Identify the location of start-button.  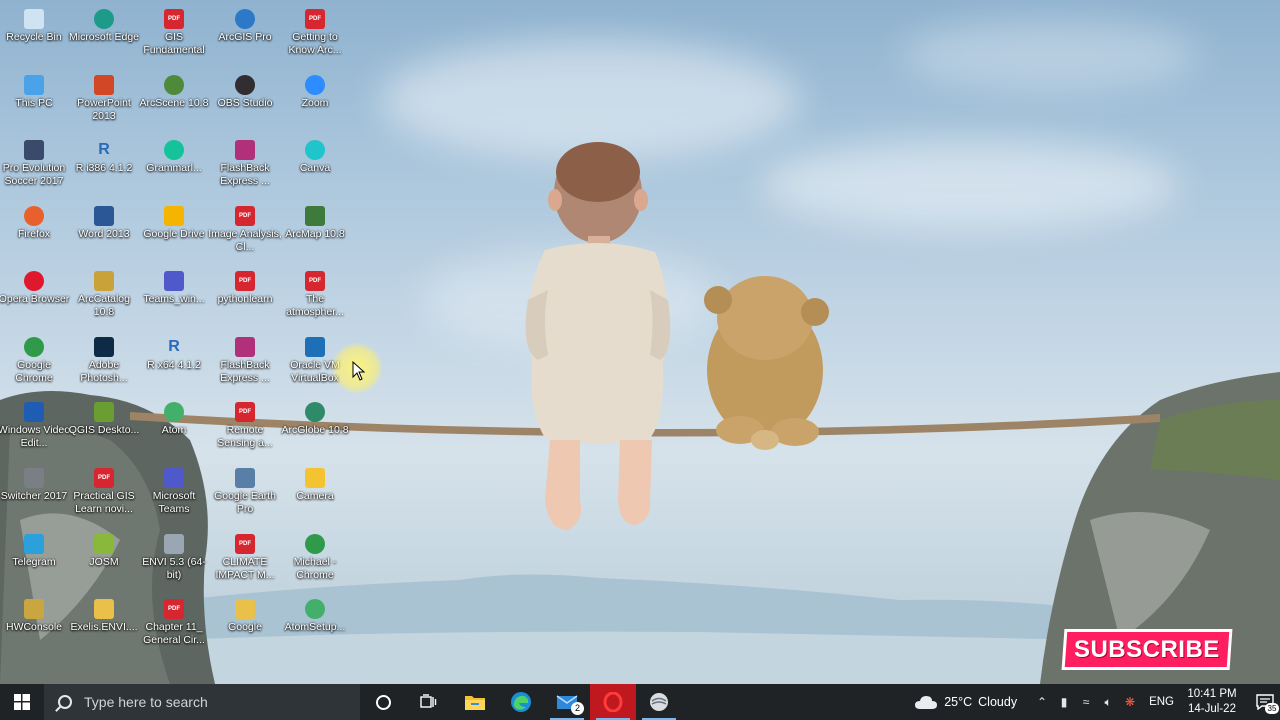
(22, 702).